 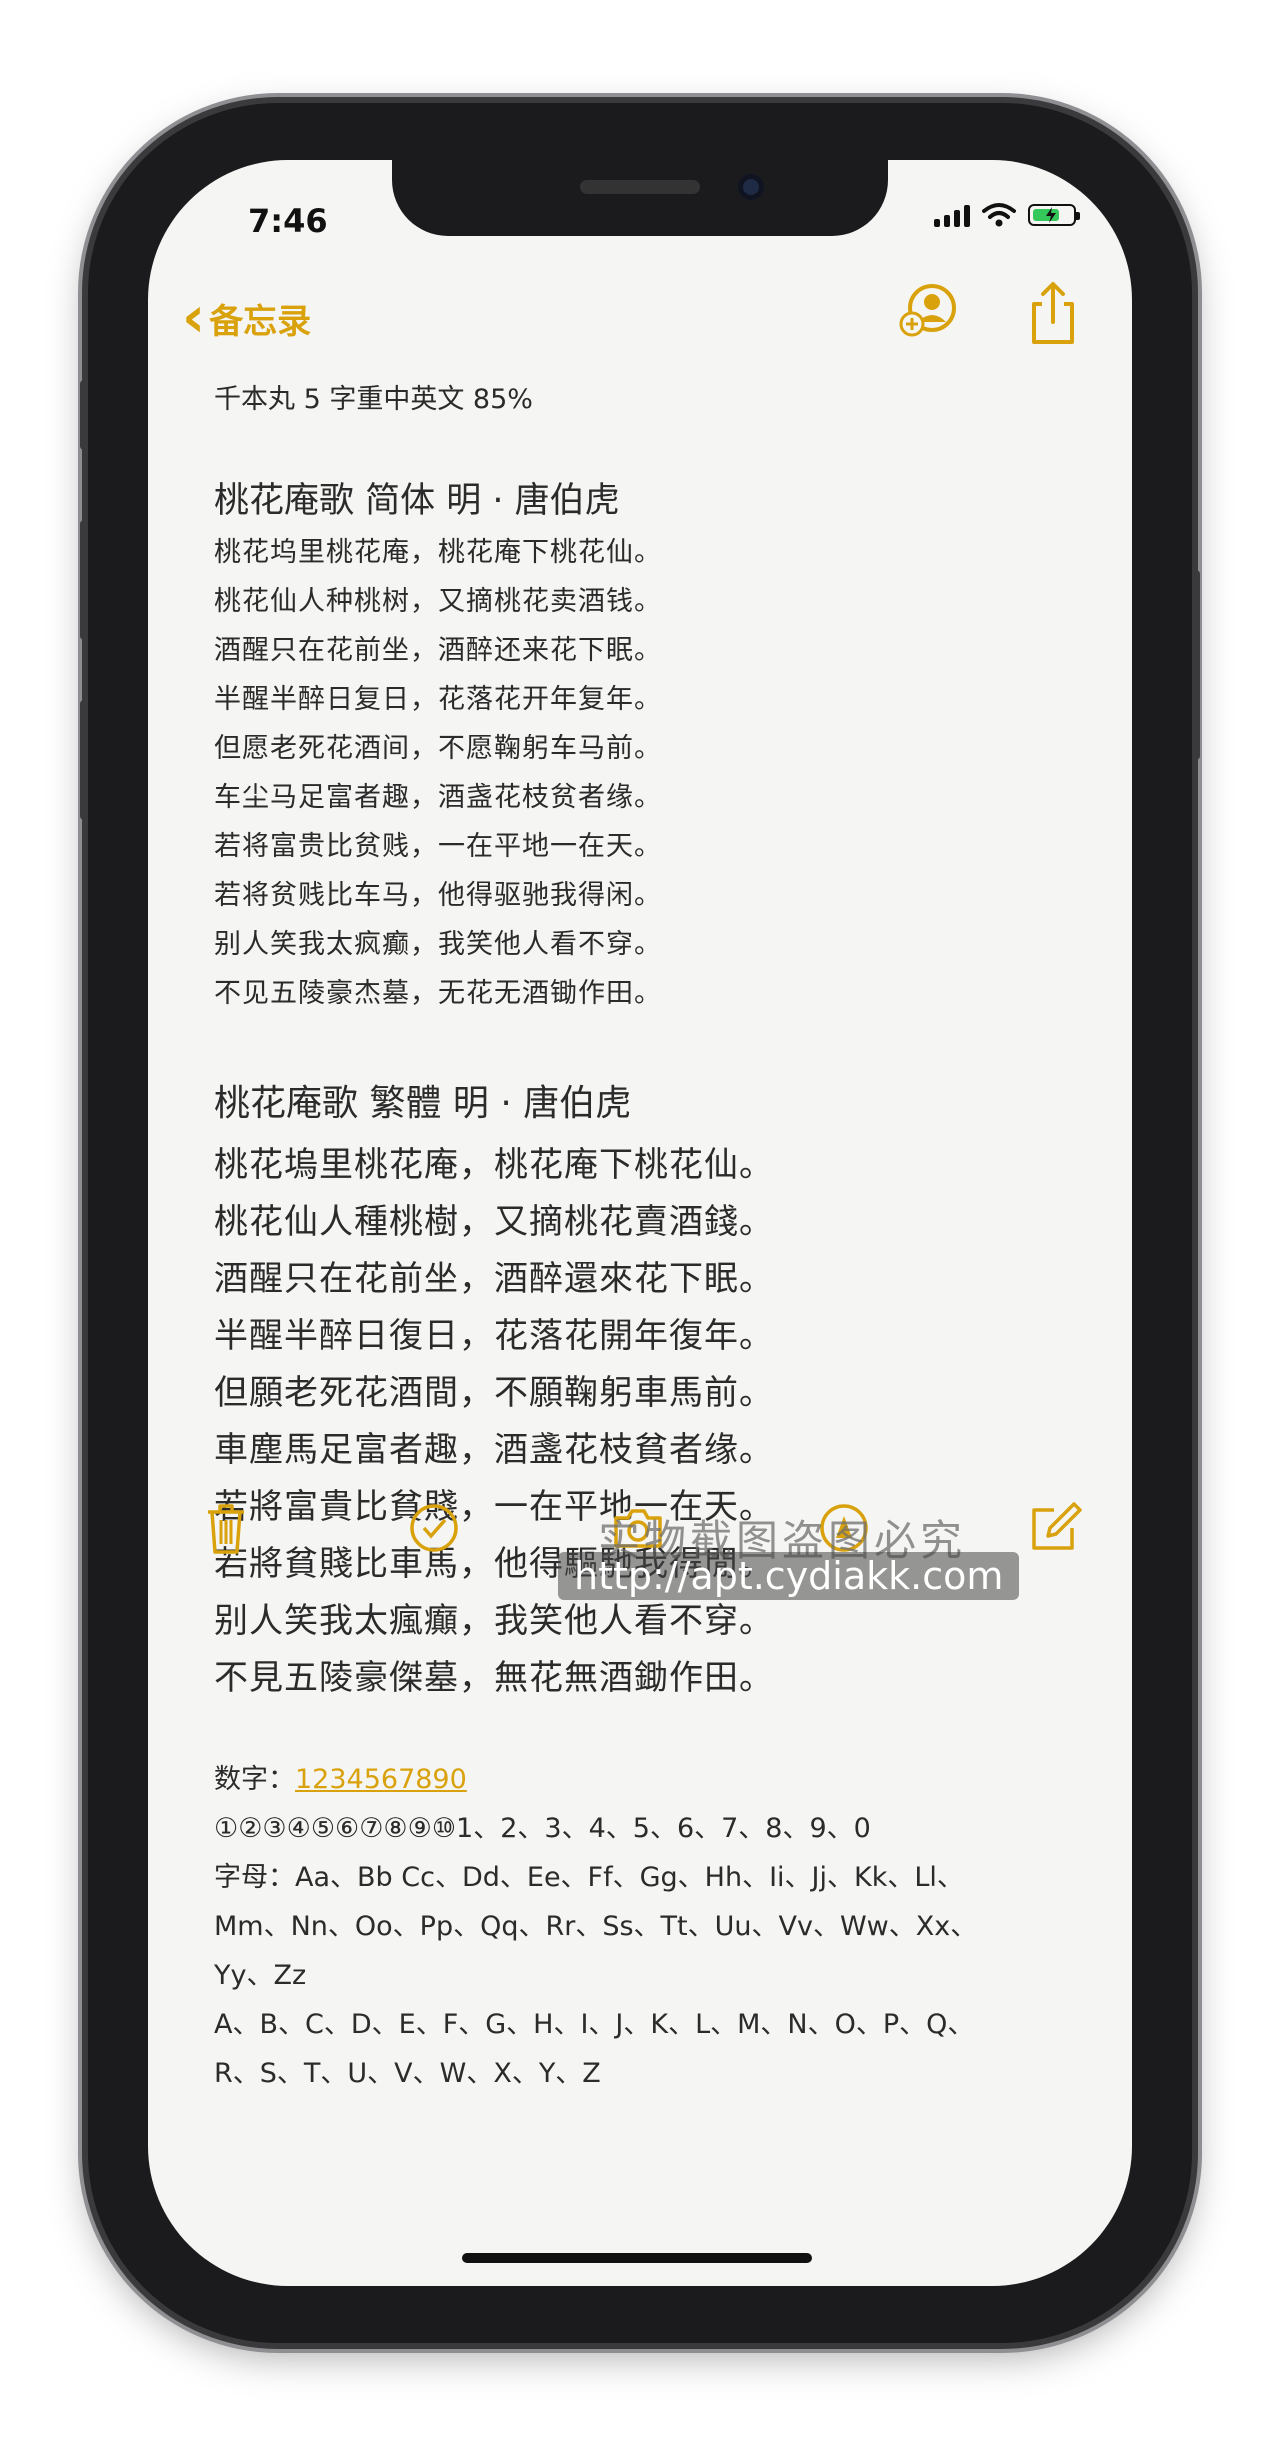 What do you see at coordinates (644, 1779) in the screenshot?
I see `digits-line: 数字：1234567890` at bounding box center [644, 1779].